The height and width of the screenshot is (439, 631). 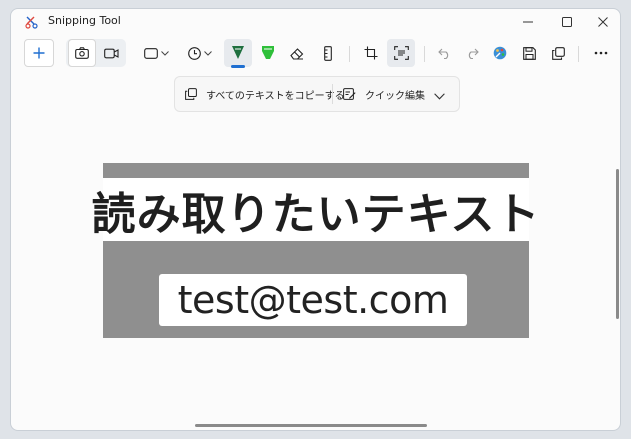 I want to click on captured-email-box: test@test.com, so click(x=313, y=300).